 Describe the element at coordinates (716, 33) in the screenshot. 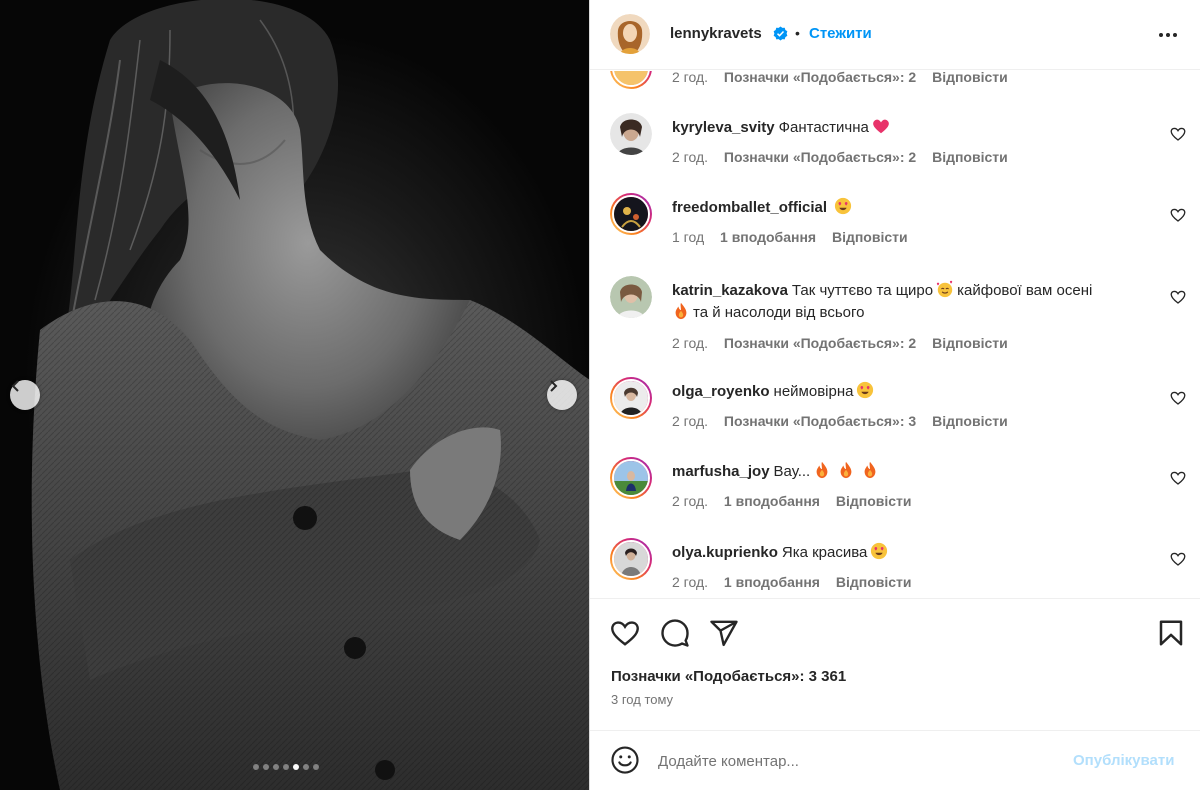

I see `author-username: lennykravets` at that location.